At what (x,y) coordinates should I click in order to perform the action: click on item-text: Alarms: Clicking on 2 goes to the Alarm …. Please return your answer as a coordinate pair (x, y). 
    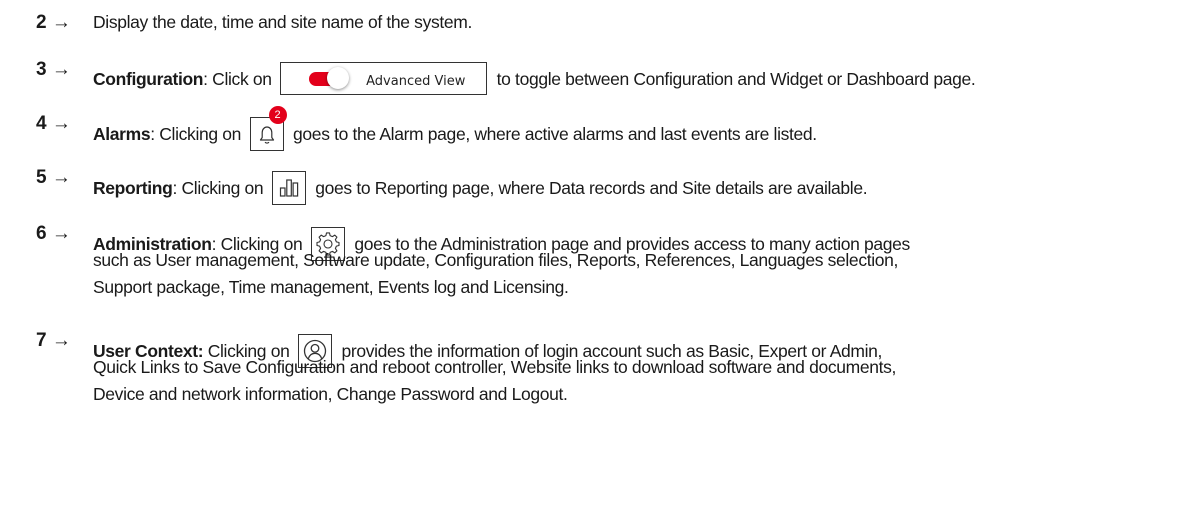
    Looking at the image, I should click on (633, 128).